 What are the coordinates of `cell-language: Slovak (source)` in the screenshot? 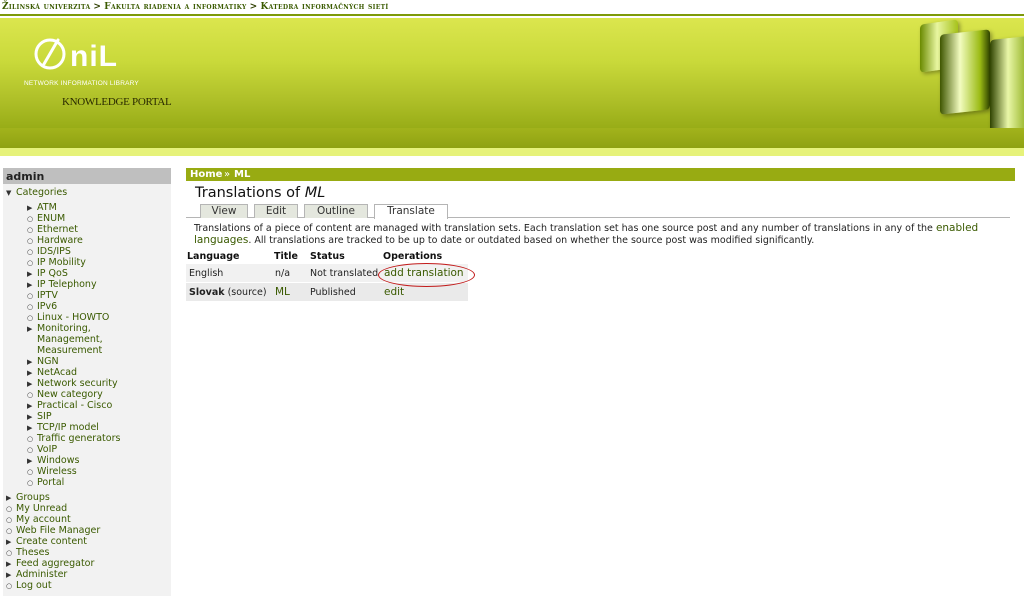 It's located at (228, 292).